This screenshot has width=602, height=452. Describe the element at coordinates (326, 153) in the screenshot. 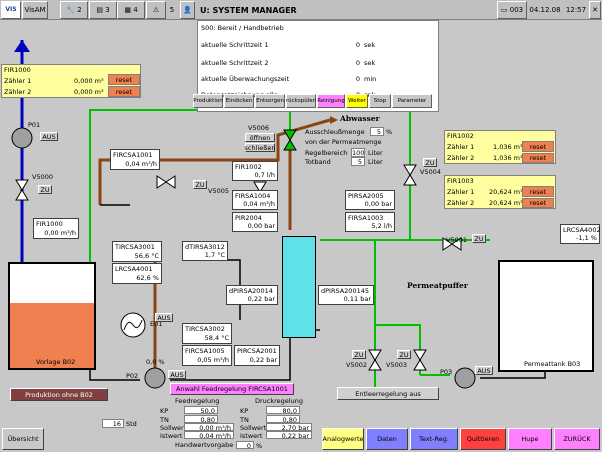

I see `regelbereich-label: Regelbereich` at that location.